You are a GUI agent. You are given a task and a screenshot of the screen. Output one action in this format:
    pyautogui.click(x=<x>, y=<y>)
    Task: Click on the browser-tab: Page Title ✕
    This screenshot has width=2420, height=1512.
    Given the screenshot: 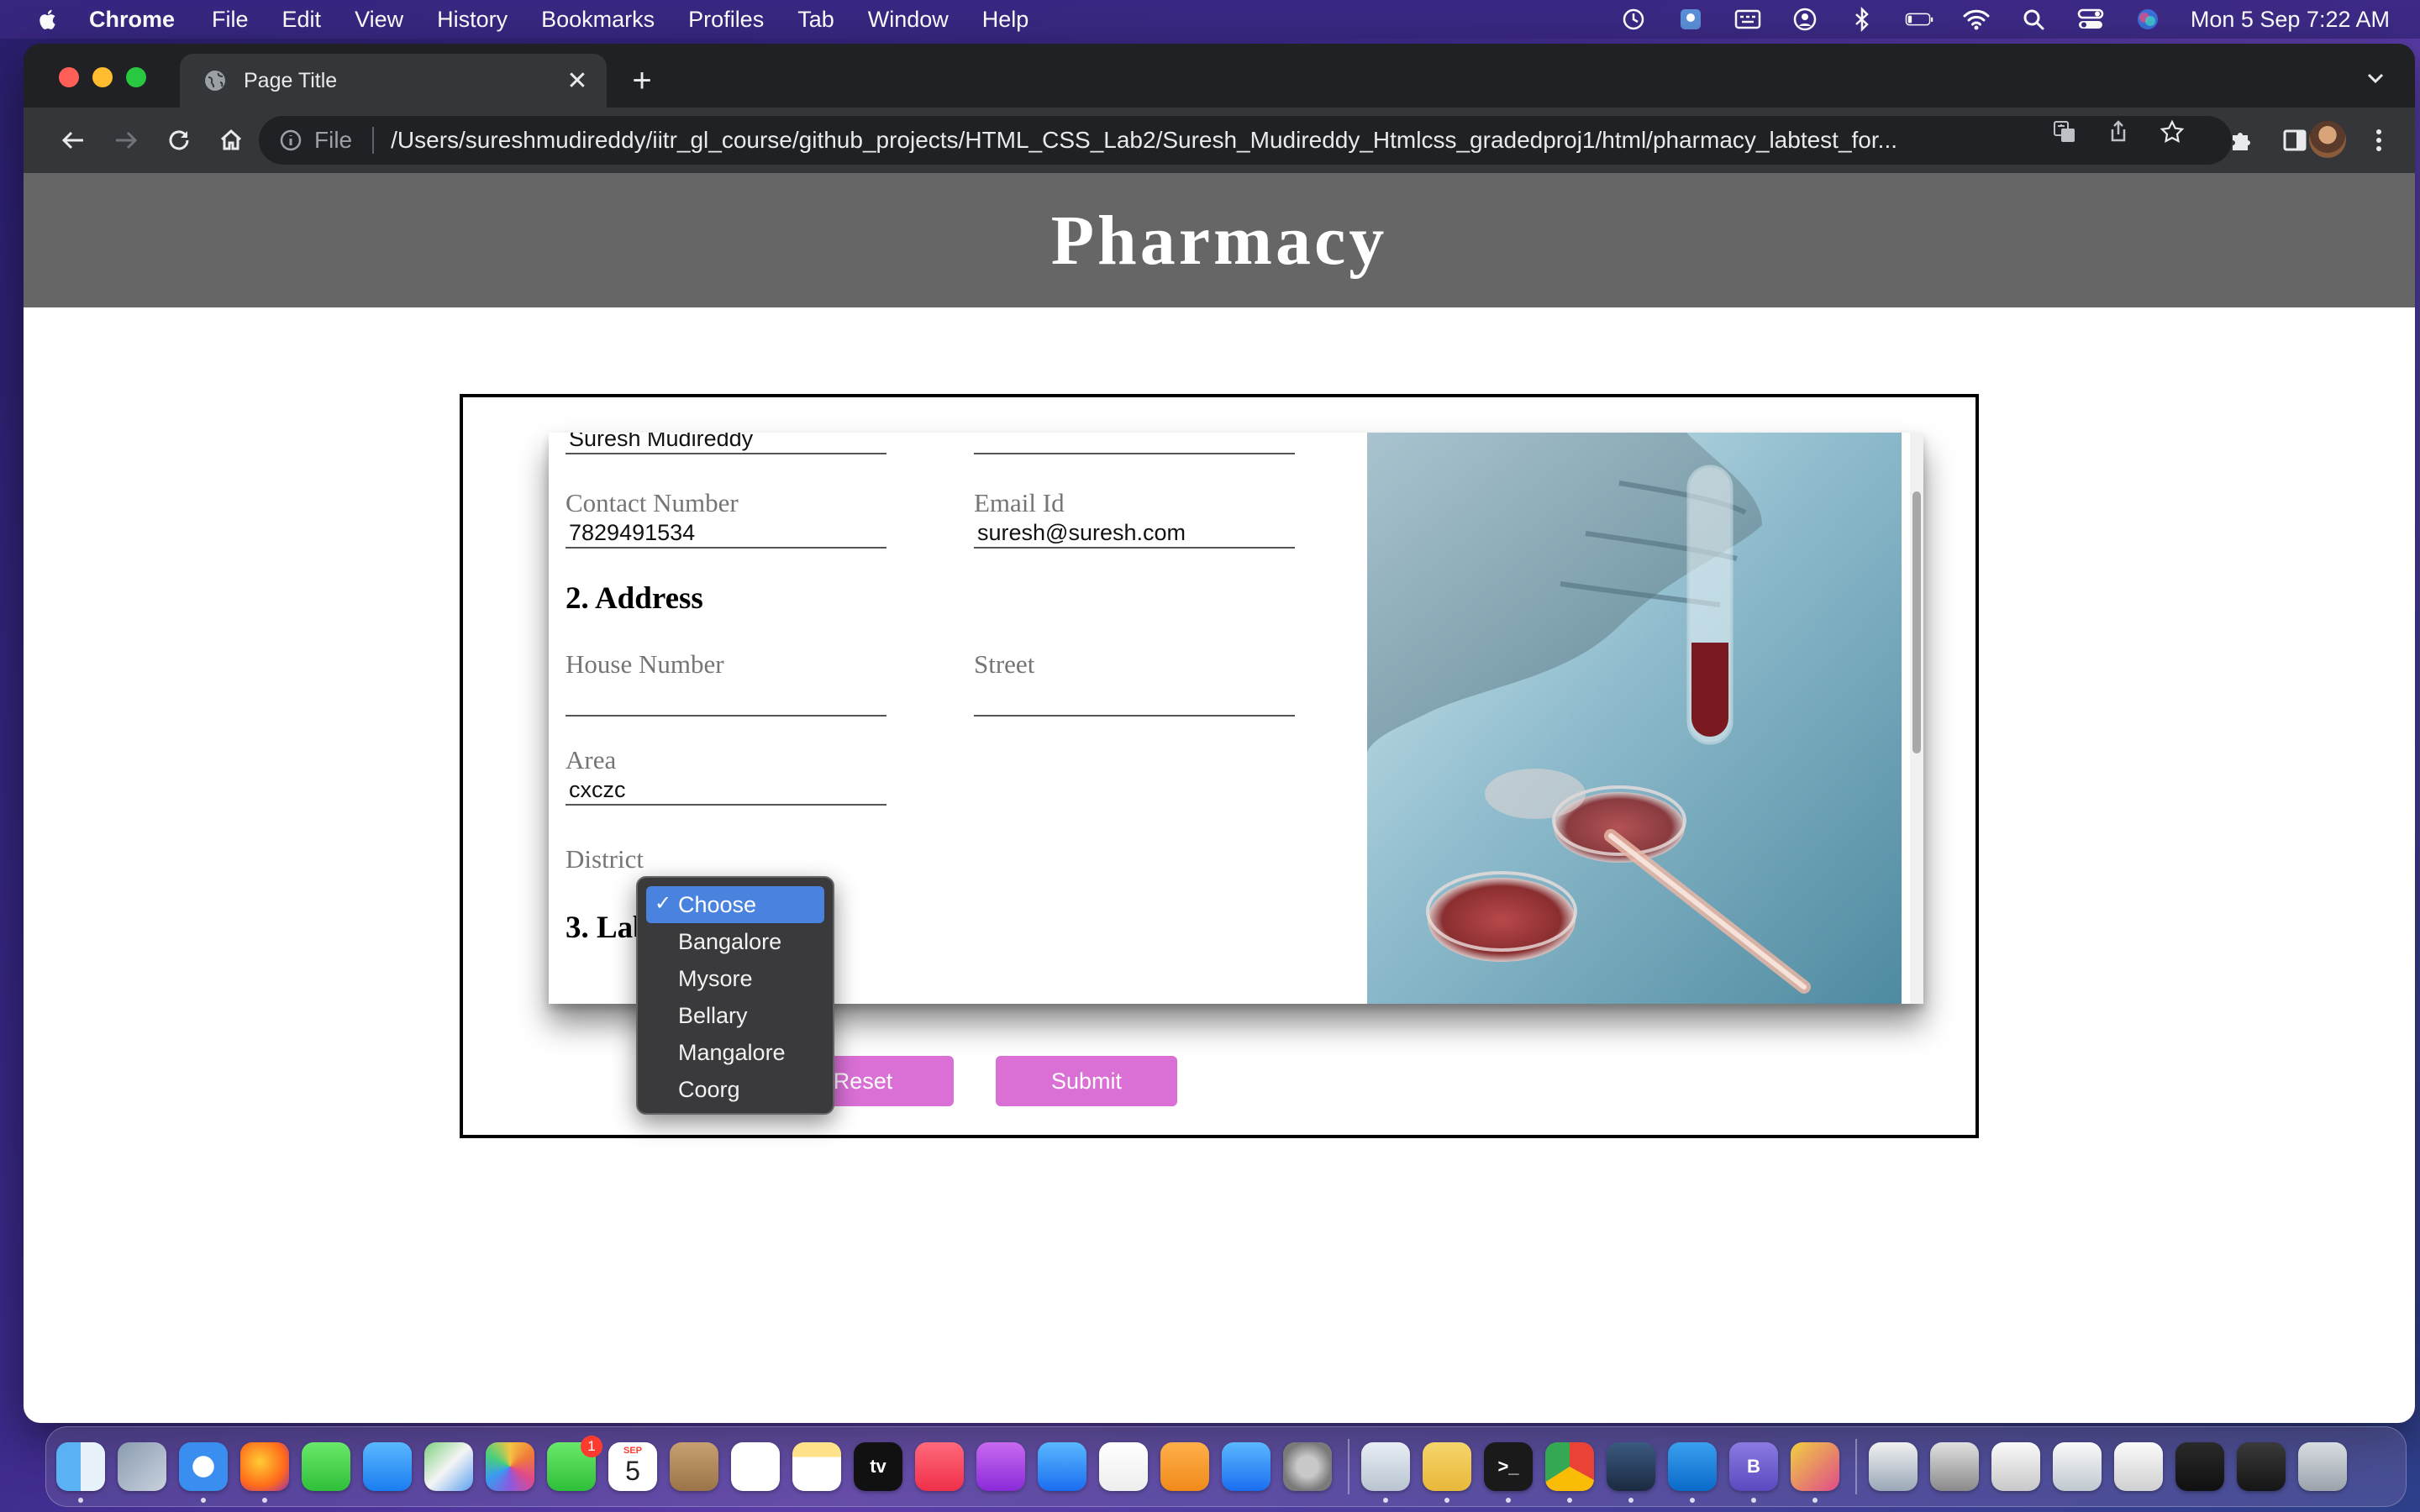 What is the action you would take?
    pyautogui.click(x=393, y=81)
    